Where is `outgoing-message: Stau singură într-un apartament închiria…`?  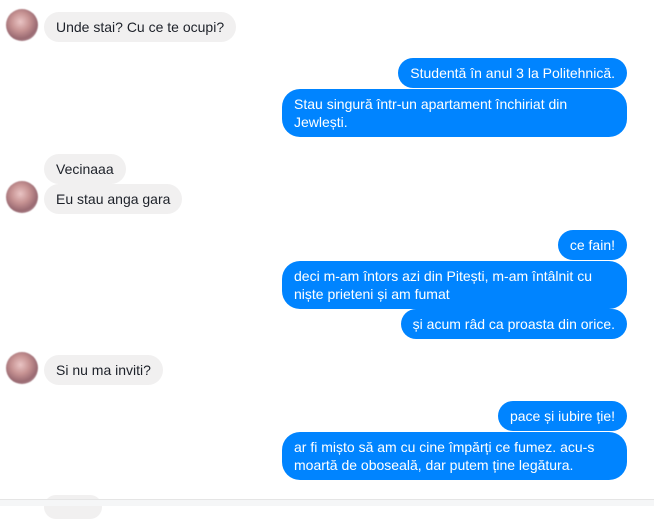
outgoing-message: Stau singură într-un apartament închiria… is located at coordinates (454, 113).